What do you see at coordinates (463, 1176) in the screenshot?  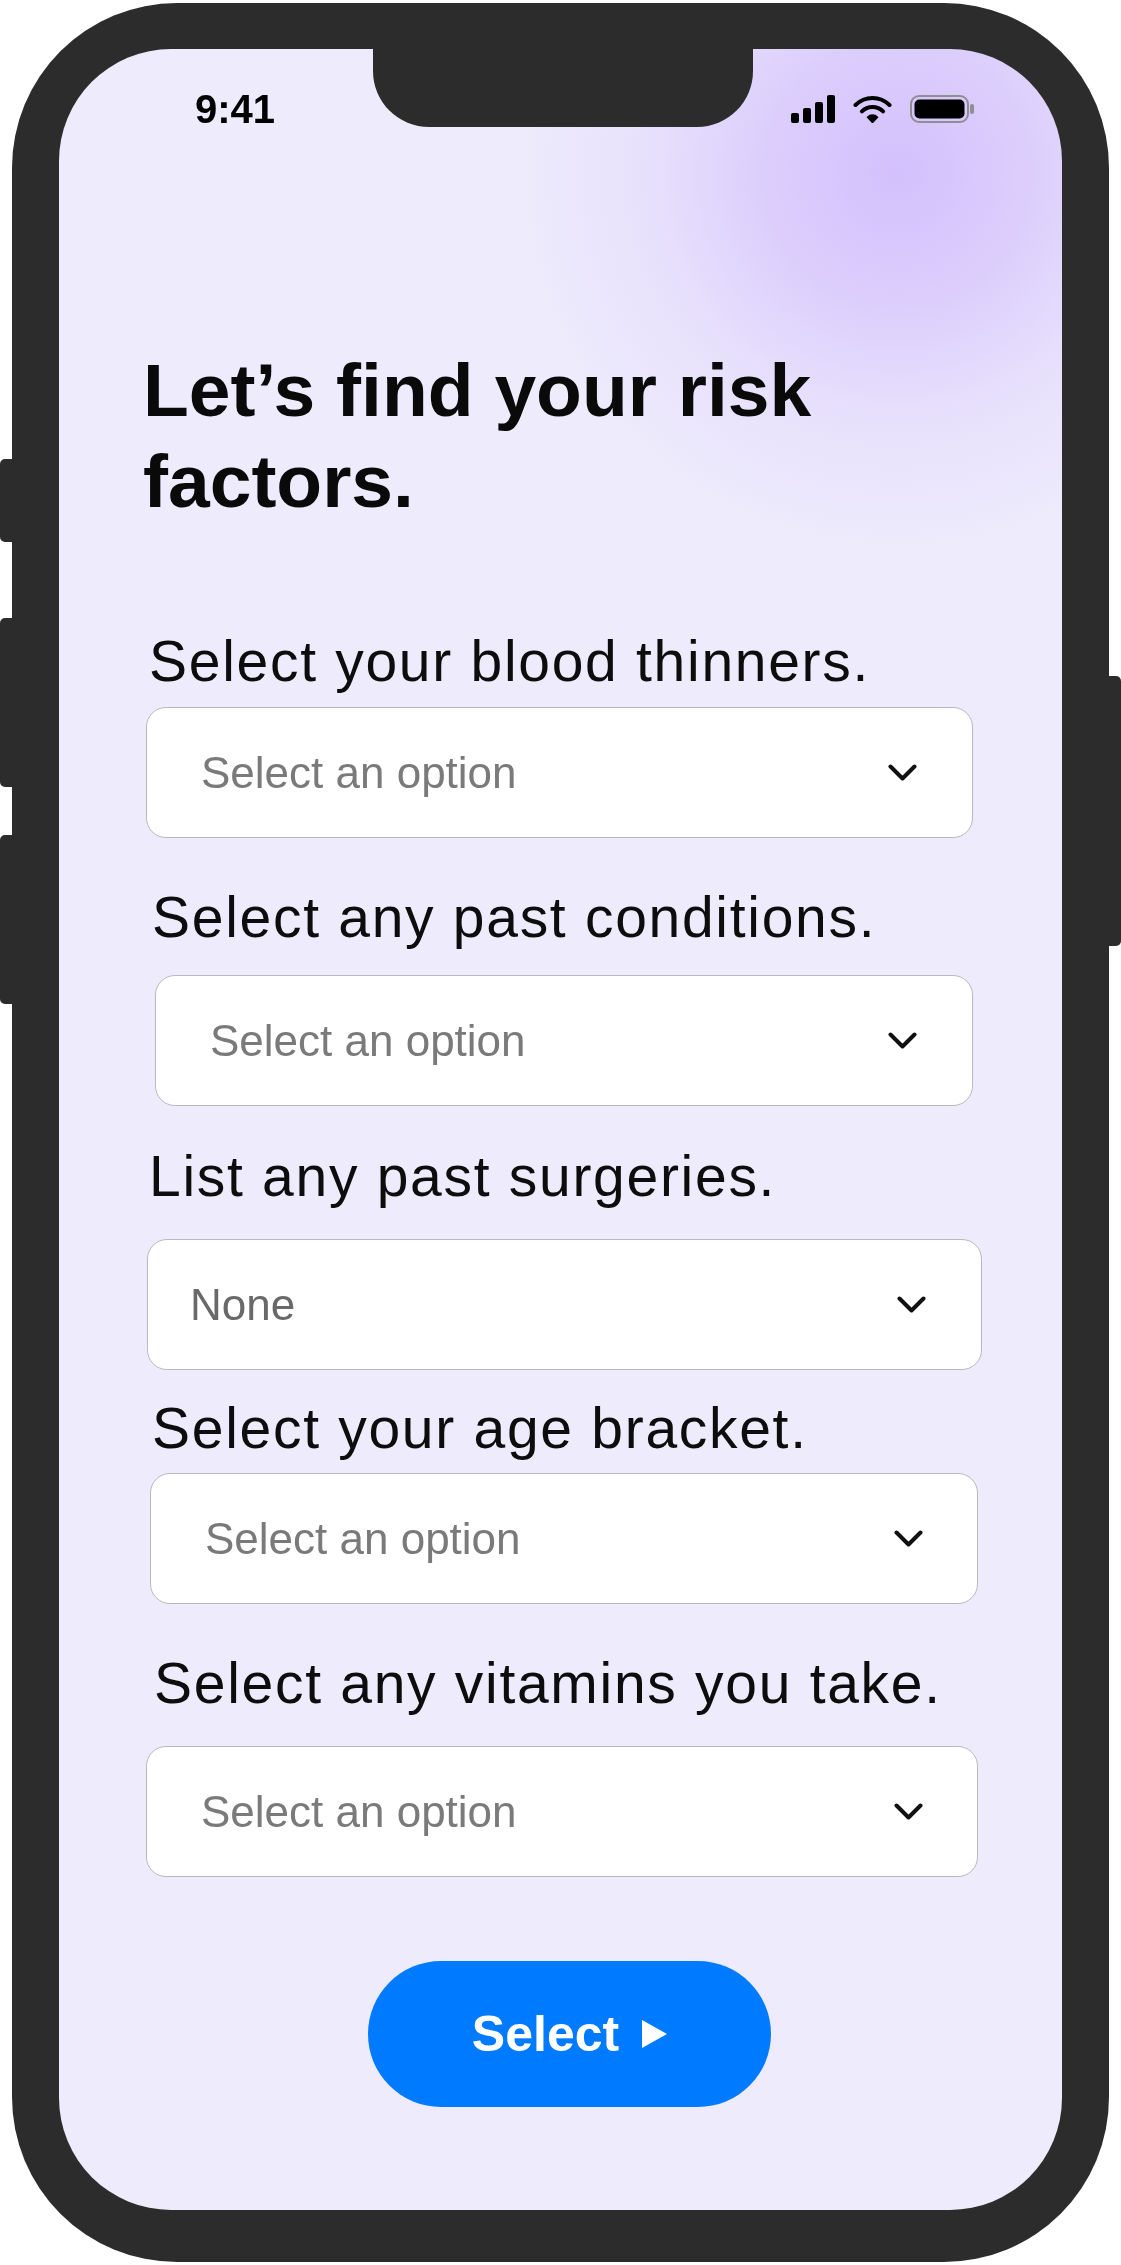 I see `question-label: List any past surgeries.` at bounding box center [463, 1176].